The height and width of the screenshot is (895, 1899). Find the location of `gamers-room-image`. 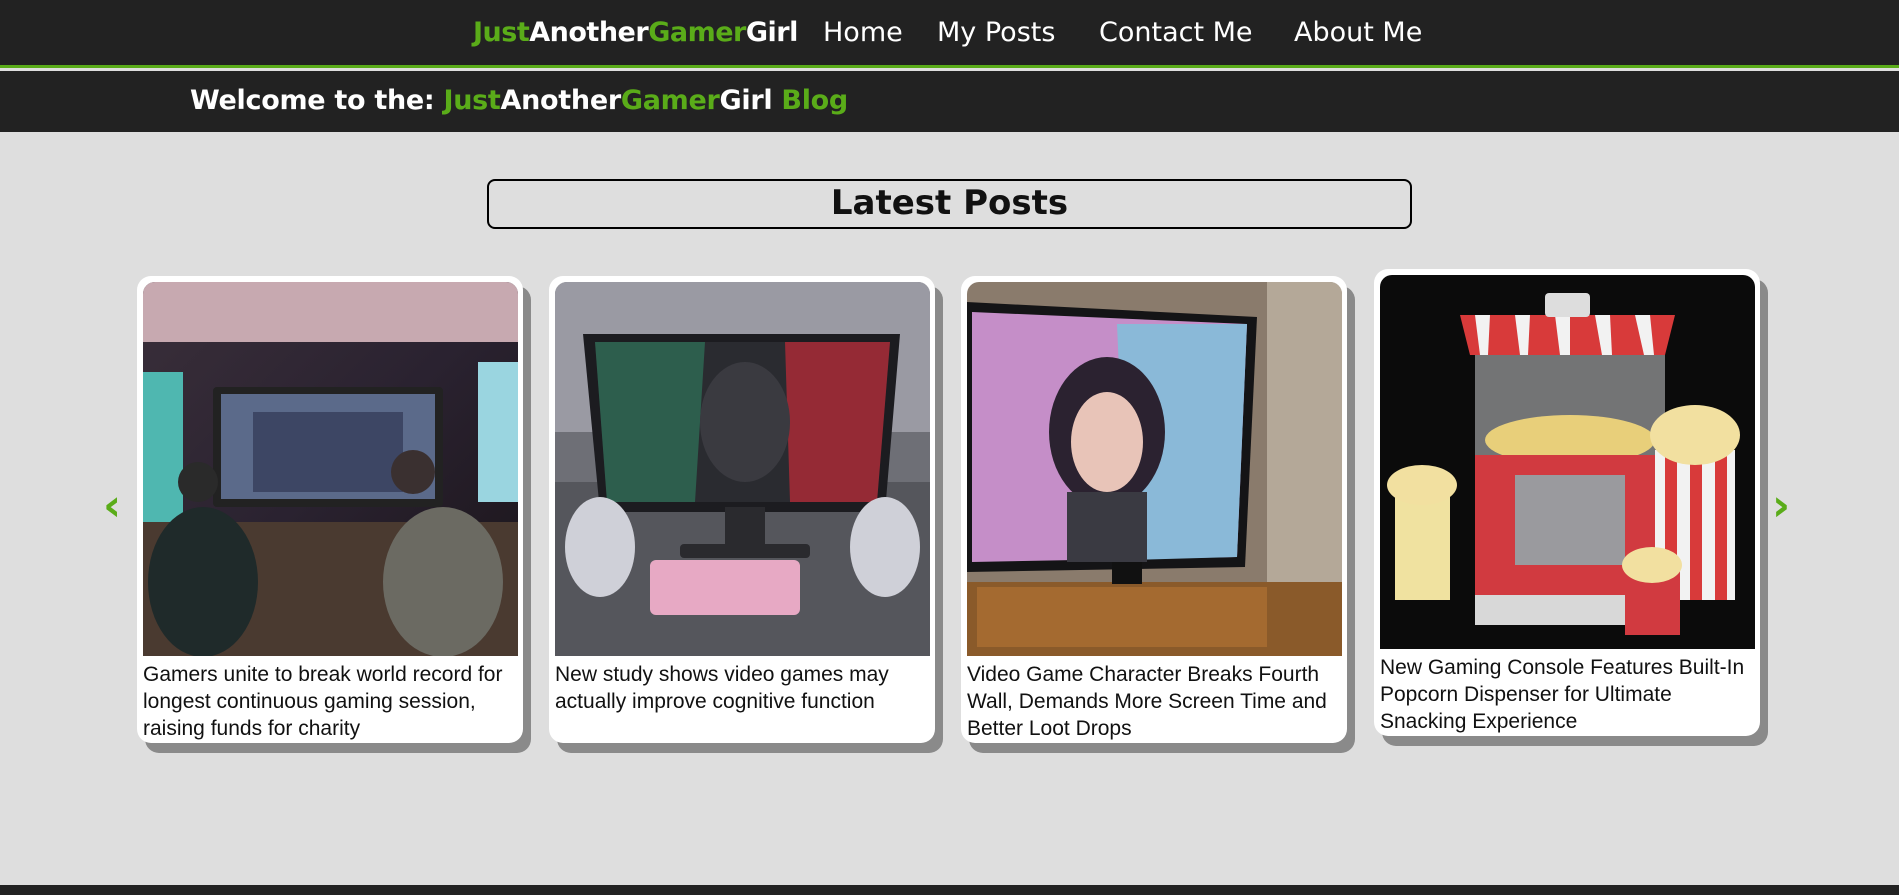

gamers-room-image is located at coordinates (330, 469).